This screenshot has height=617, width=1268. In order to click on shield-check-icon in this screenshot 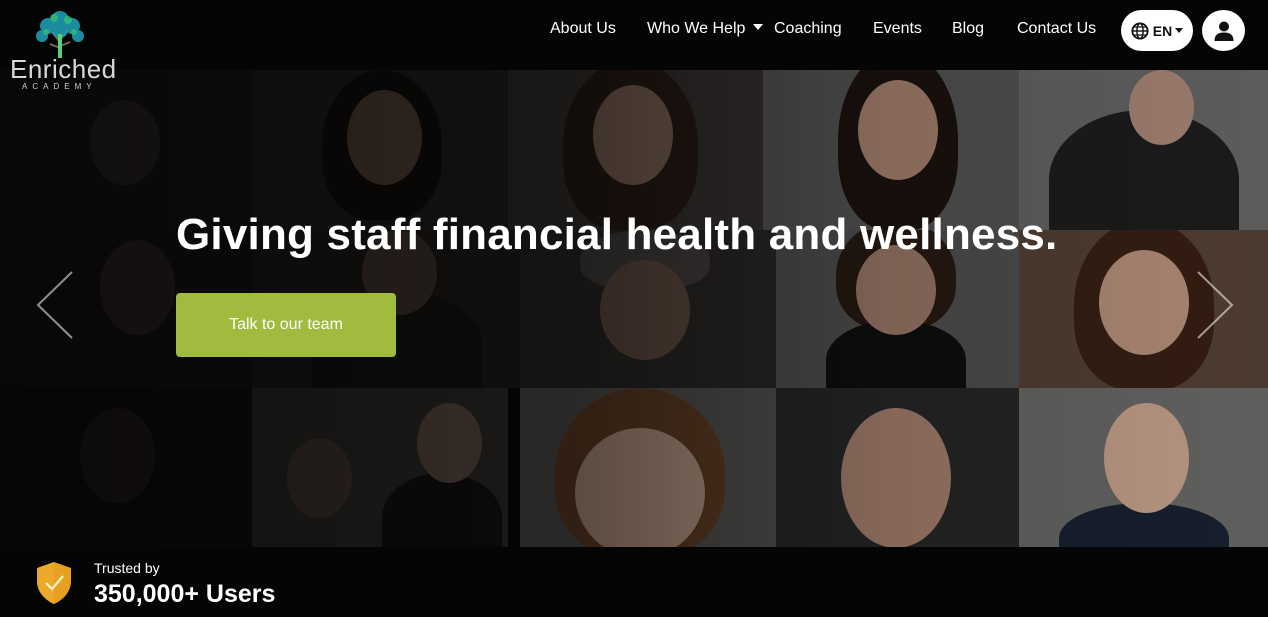, I will do `click(54, 583)`.